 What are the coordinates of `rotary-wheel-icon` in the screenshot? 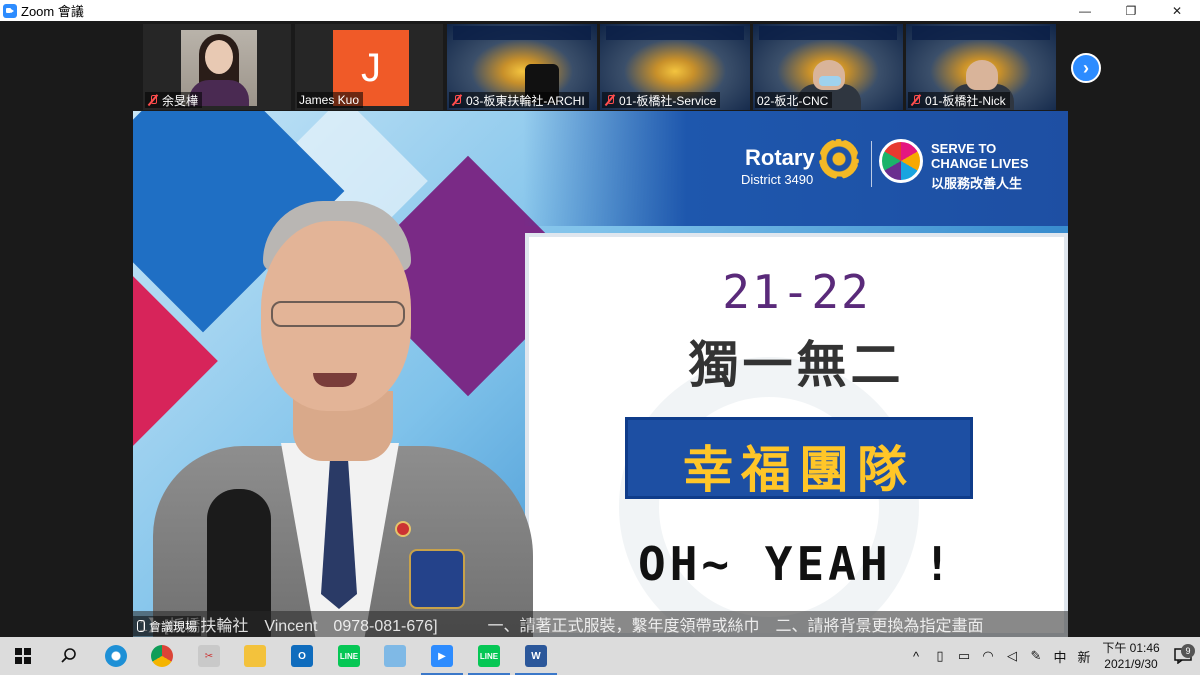 It's located at (839, 159).